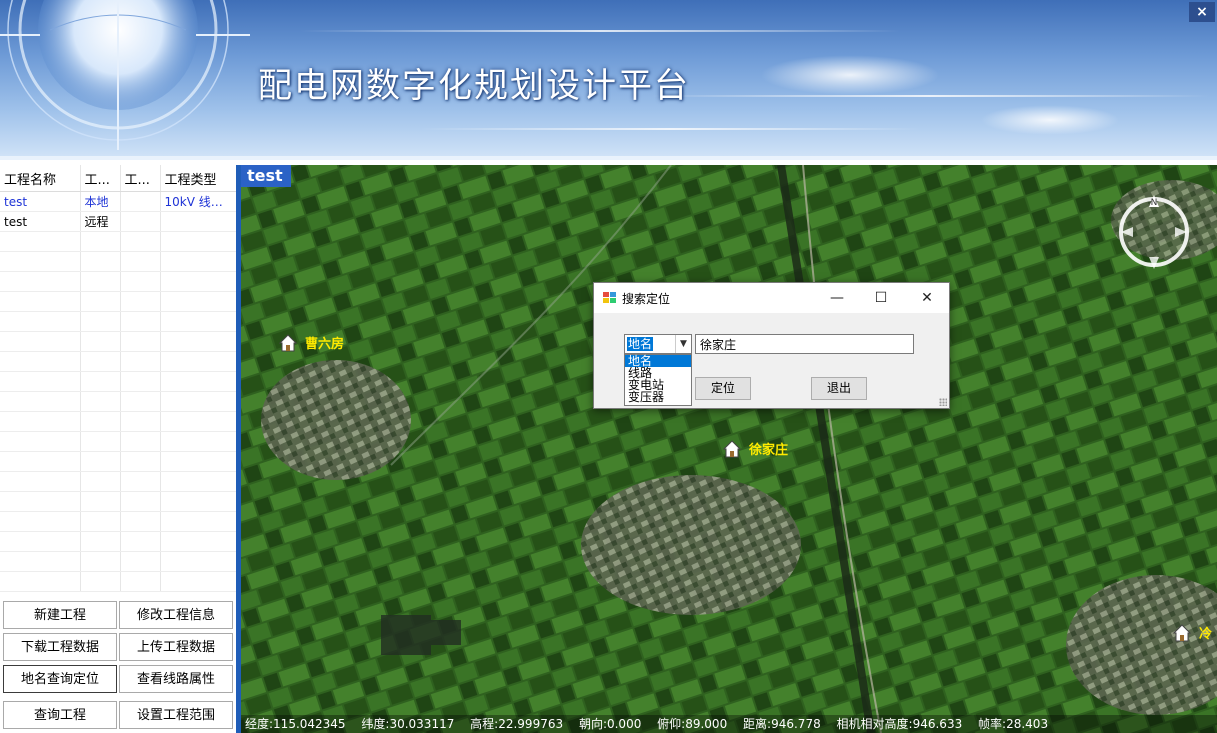 The image size is (1217, 733). Describe the element at coordinates (100, 221) in the screenshot. I see `cell-col2: 远程` at that location.